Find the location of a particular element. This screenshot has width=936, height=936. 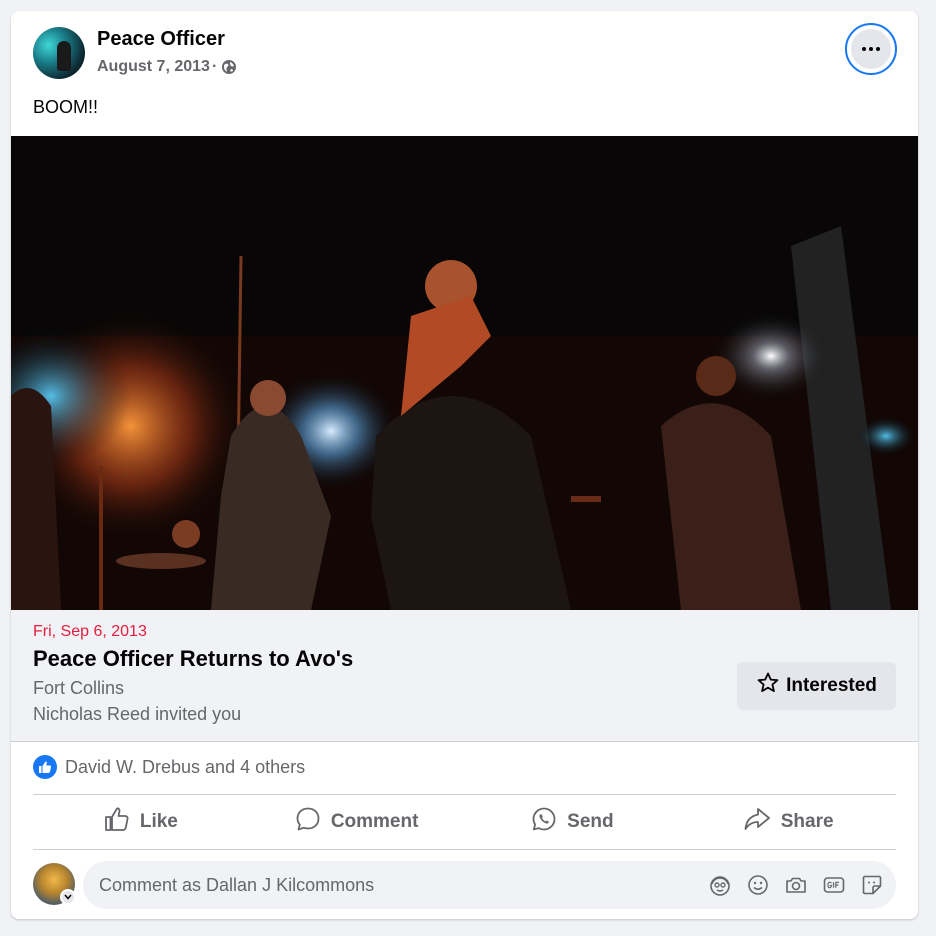

action-bar: Like Comment Send Share is located at coordinates (464, 822).